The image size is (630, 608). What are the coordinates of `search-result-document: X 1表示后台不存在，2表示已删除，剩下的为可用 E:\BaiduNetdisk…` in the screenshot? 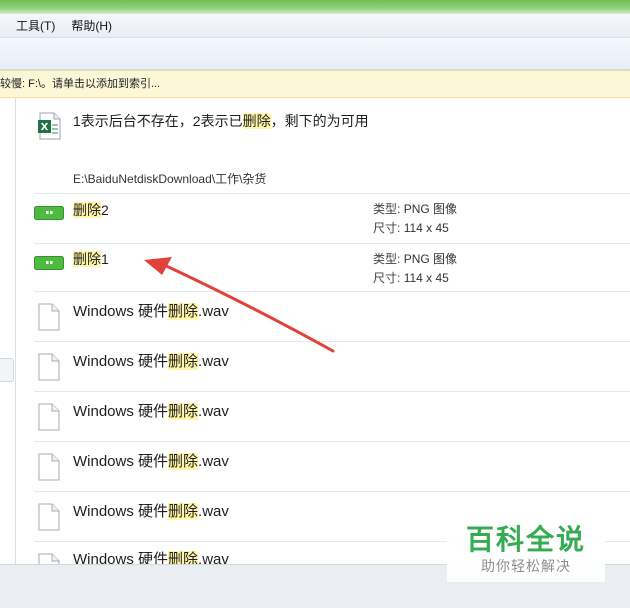 It's located at (332, 146).